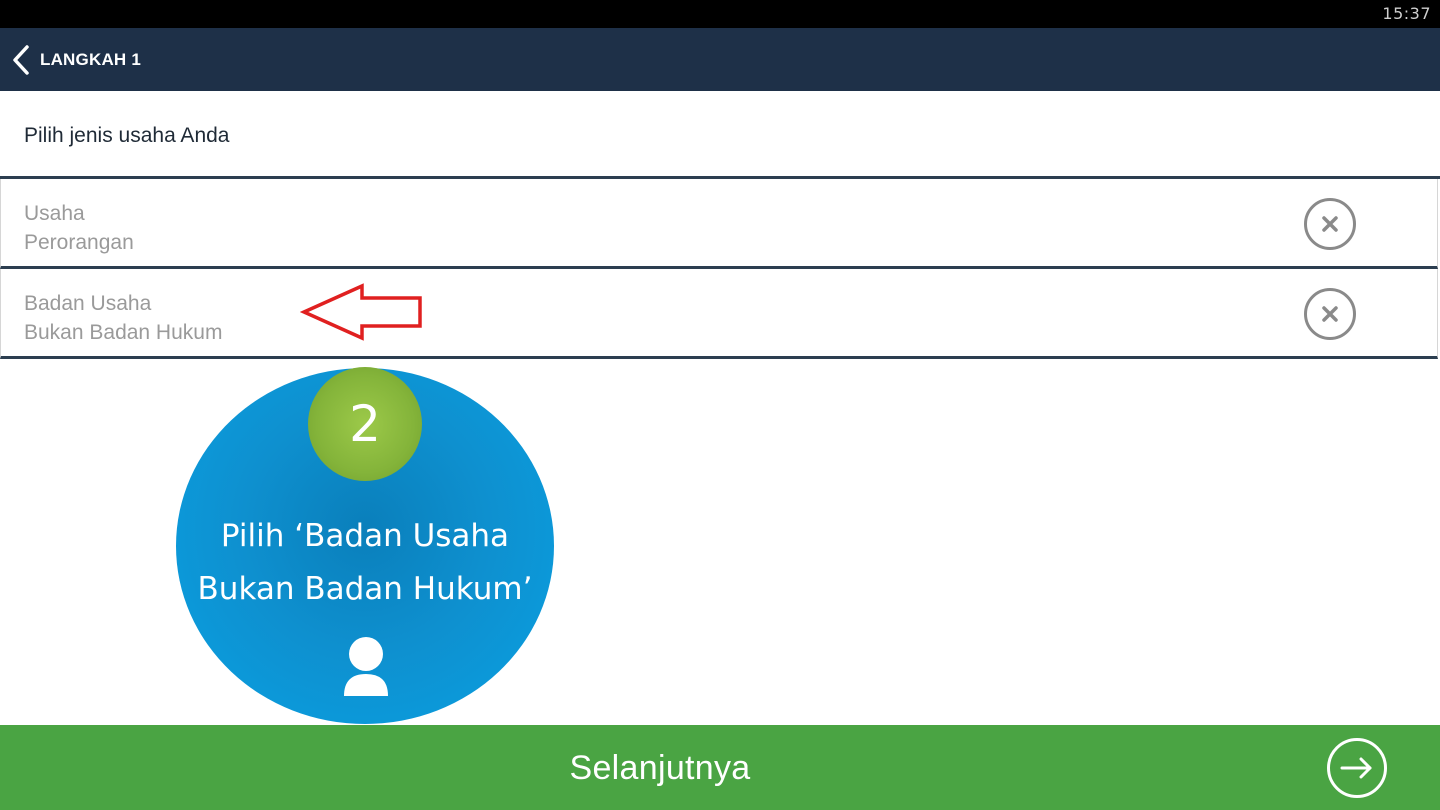  Describe the element at coordinates (21, 60) in the screenshot. I see `chevron-left-icon` at that location.